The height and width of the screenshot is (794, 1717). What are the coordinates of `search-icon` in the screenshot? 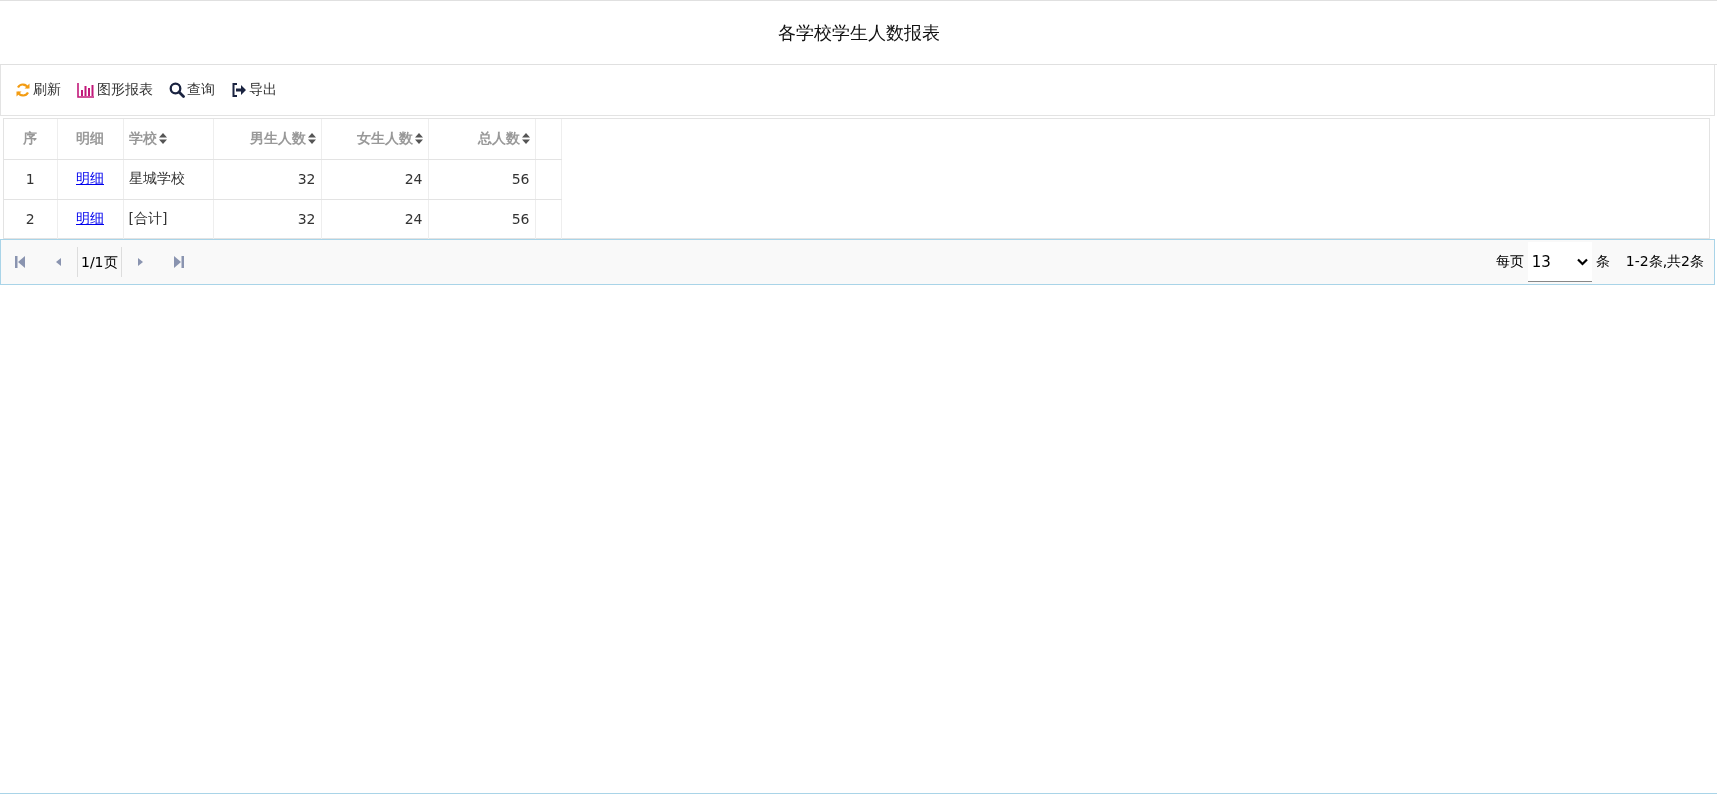 It's located at (177, 90).